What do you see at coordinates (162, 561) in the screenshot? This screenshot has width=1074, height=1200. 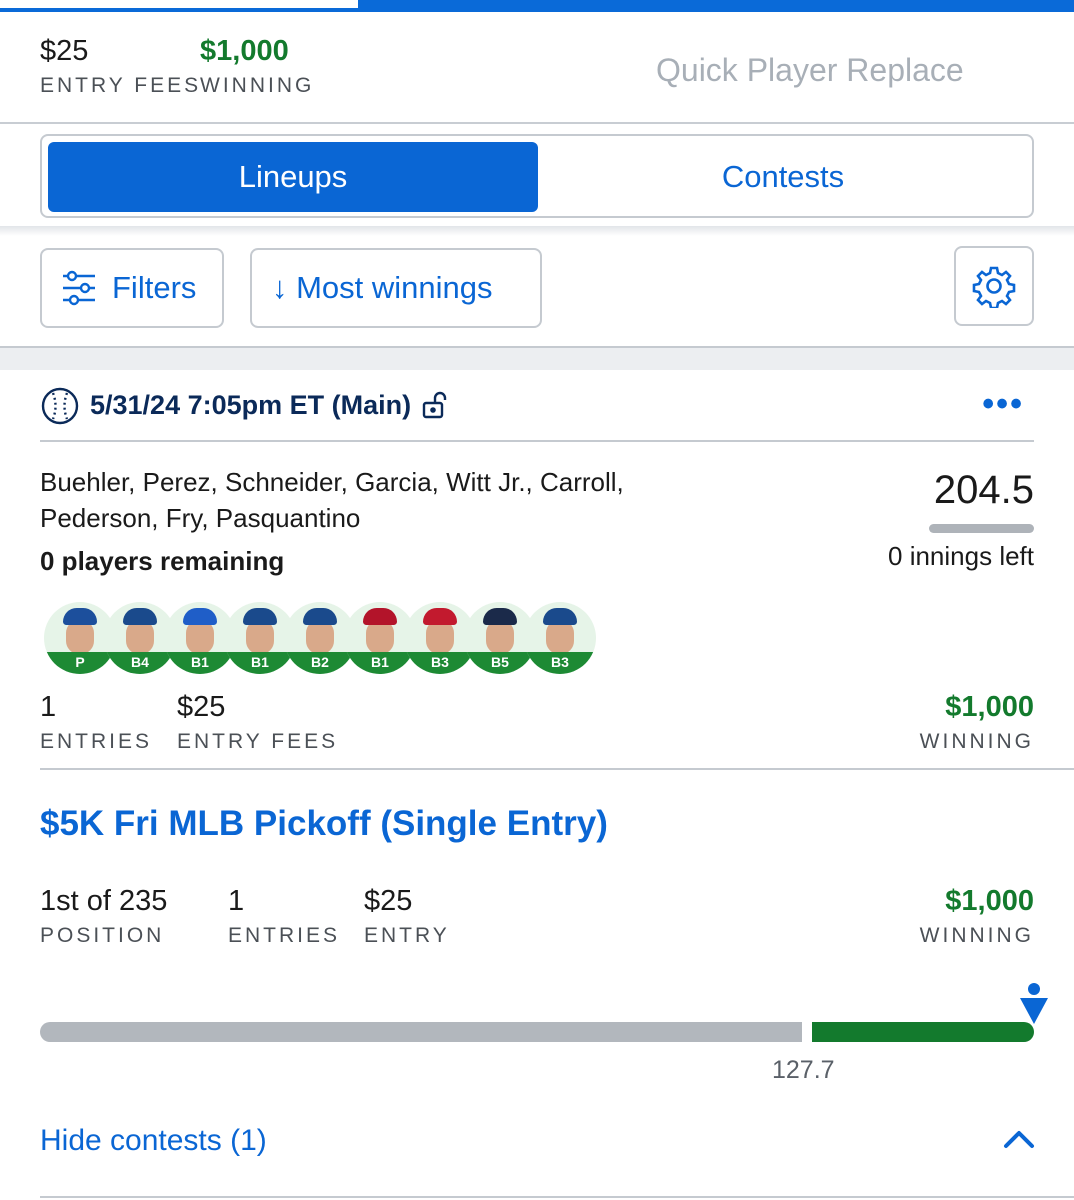 I see `players-remaining: 0 players remaining` at bounding box center [162, 561].